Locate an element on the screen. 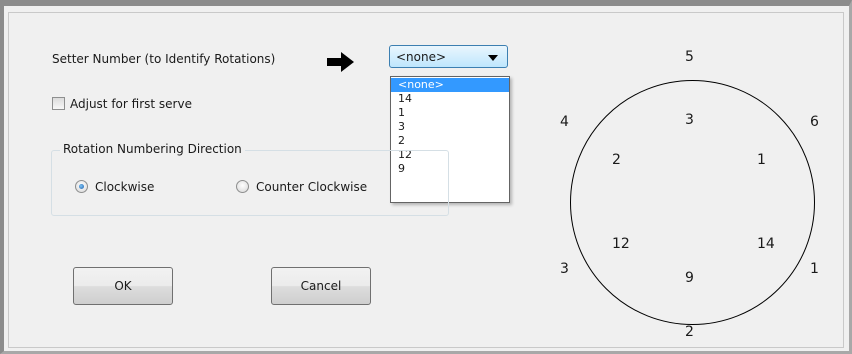 The image size is (852, 354). inner-position-lower-right: 14 is located at coordinates (766, 244).